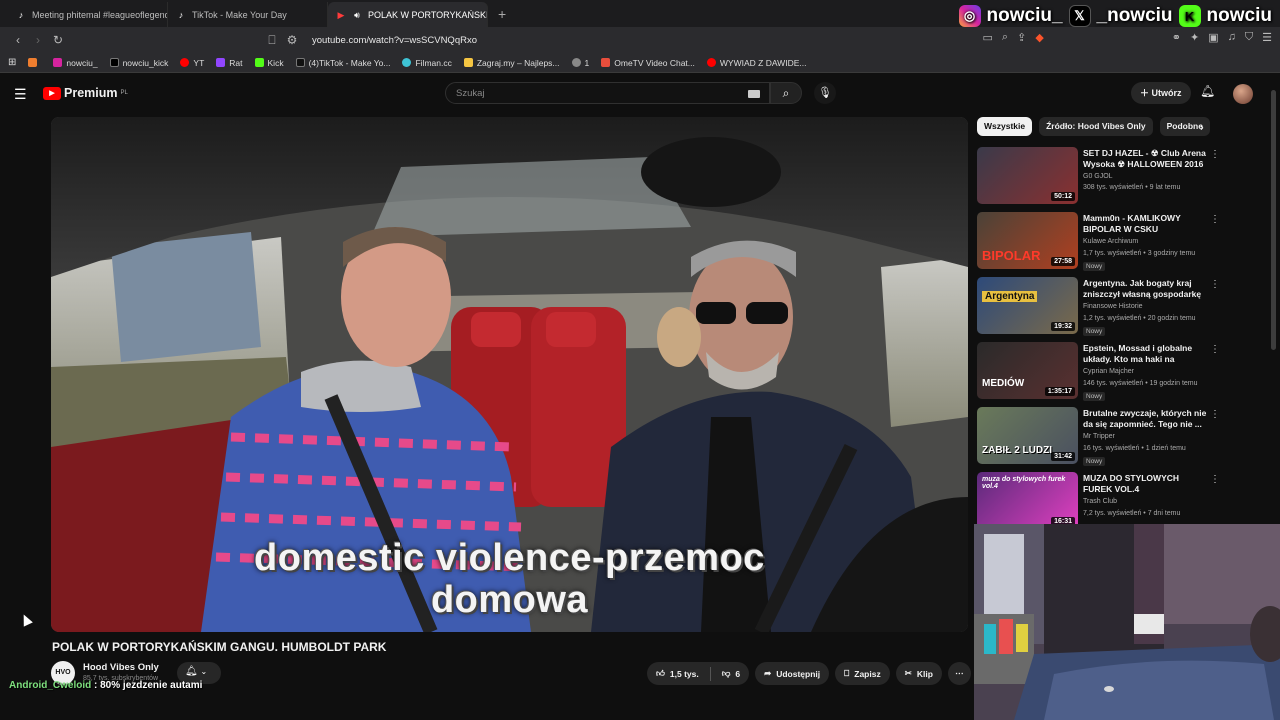 The image size is (1280, 720). I want to click on extensions-icon: ✦, so click(1194, 37).